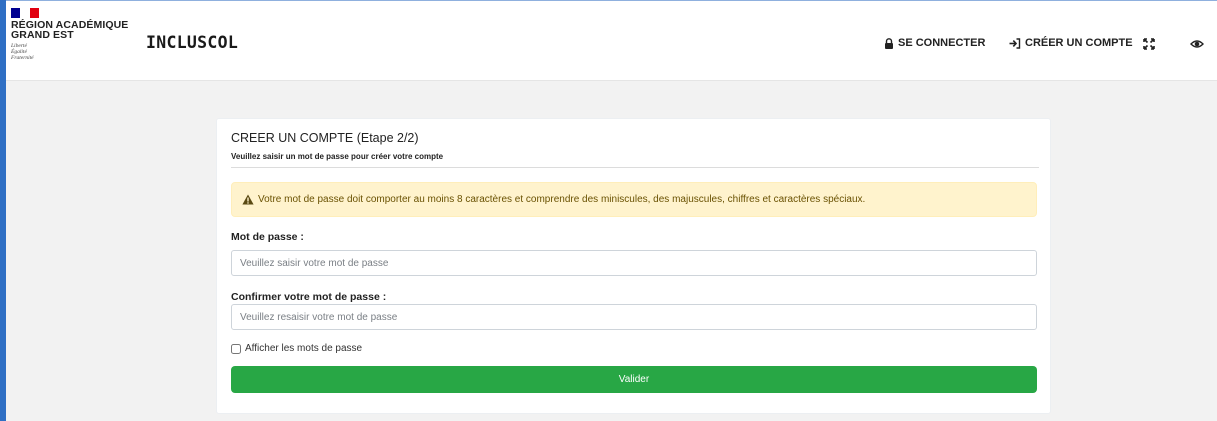 The width and height of the screenshot is (1217, 421). I want to click on confirm-password-input, so click(634, 317).